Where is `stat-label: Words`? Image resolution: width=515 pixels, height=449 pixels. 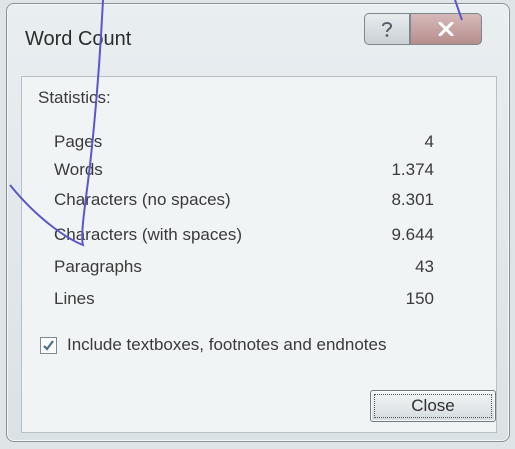
stat-label: Words is located at coordinates (78, 169).